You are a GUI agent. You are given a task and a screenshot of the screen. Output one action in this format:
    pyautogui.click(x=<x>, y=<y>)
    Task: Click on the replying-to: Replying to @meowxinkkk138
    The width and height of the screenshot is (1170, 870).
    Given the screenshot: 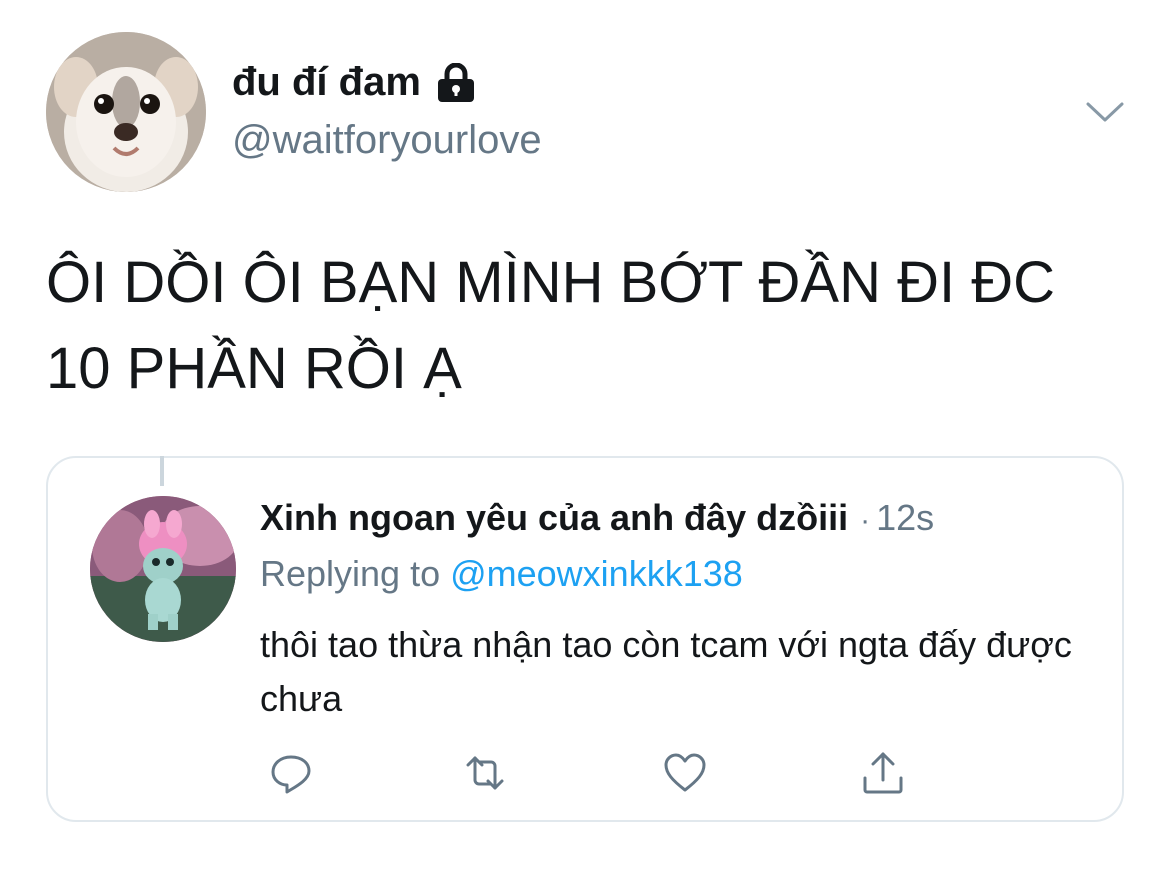 What is the action you would take?
    pyautogui.click(x=501, y=574)
    